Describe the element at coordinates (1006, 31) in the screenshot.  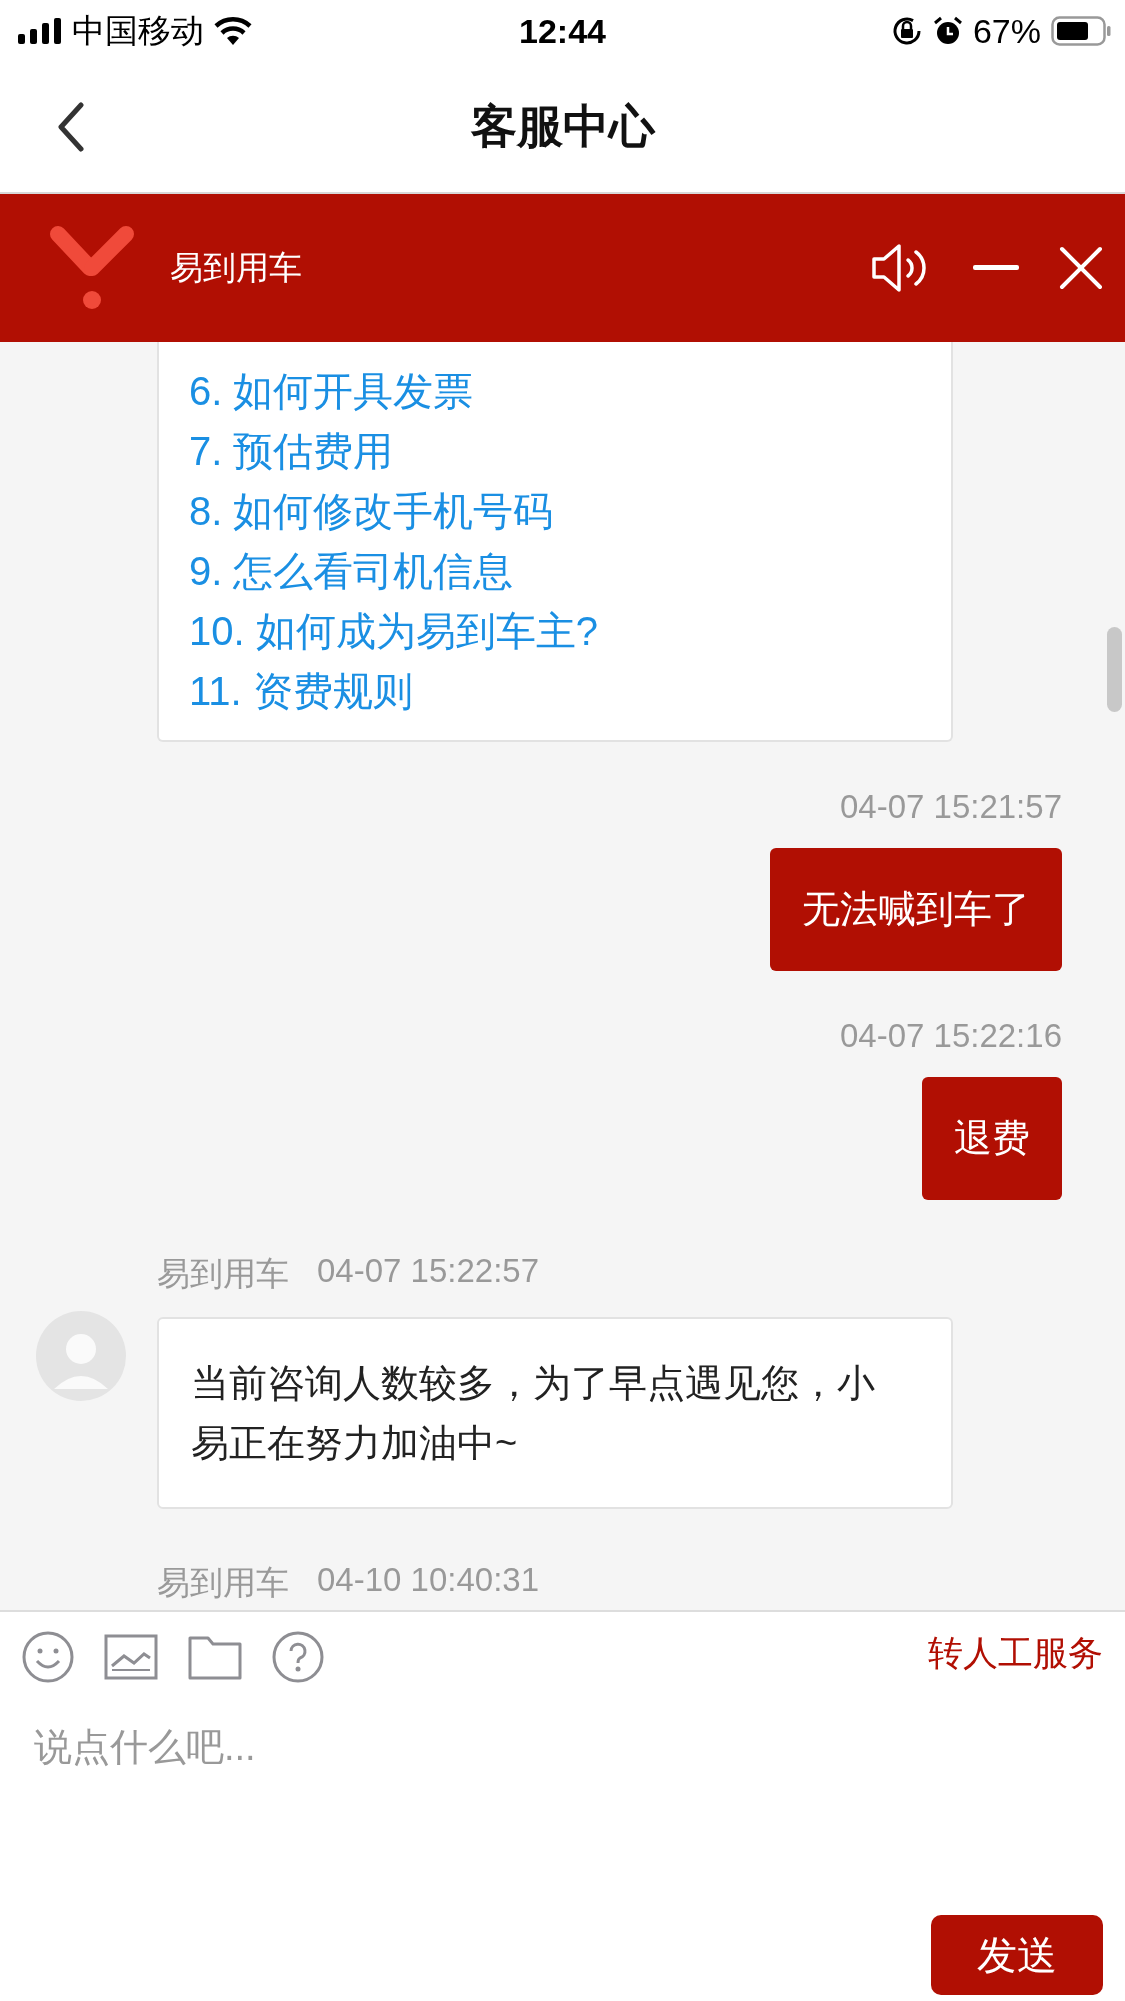
I see `battery-percent: 67%` at that location.